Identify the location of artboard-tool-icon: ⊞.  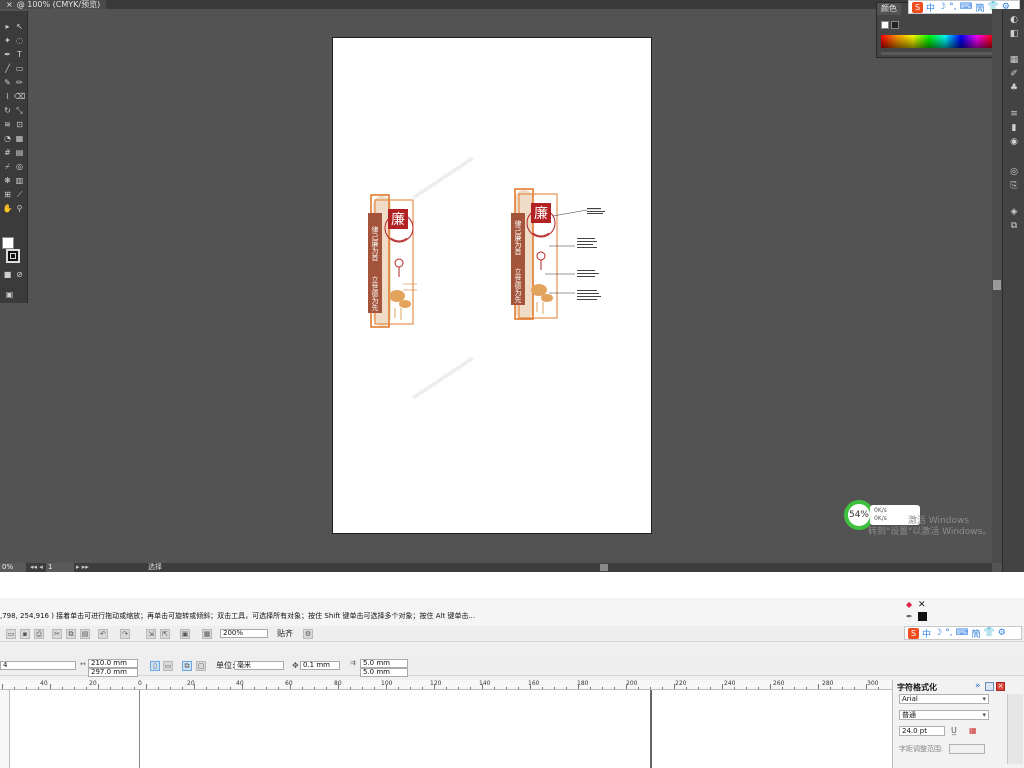
(7, 194).